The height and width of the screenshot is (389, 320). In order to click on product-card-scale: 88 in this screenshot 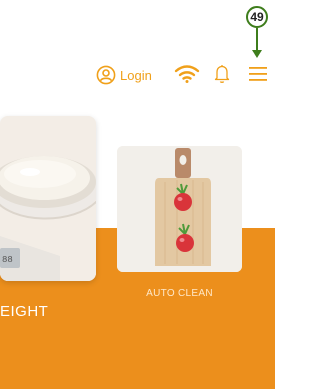, I will do `click(48, 198)`.